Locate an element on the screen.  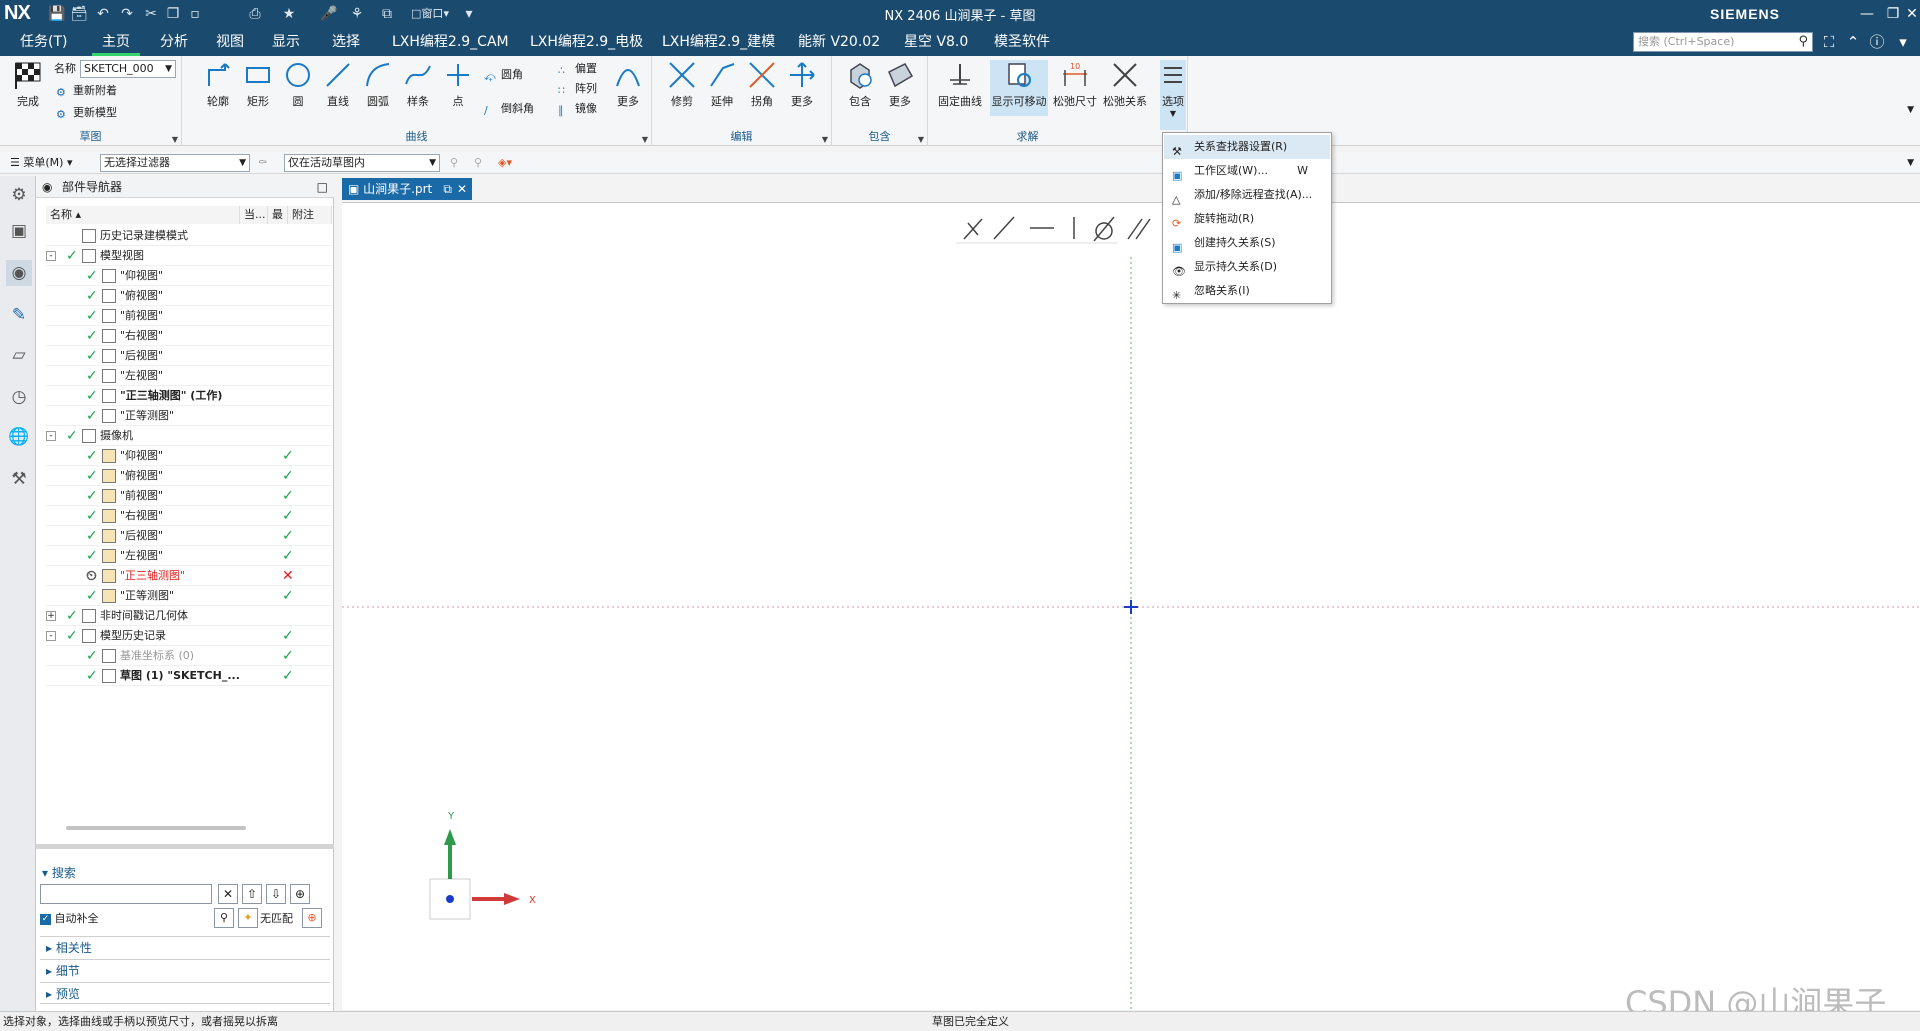
line-button: 直线 is located at coordinates (338, 88).